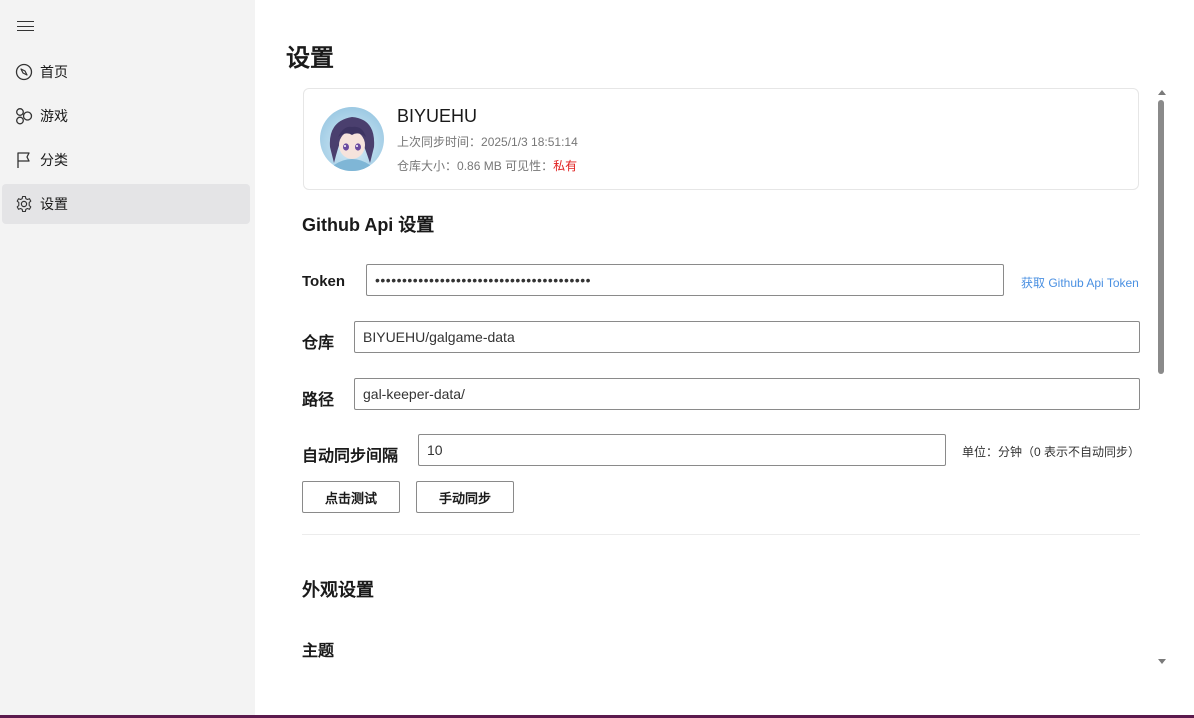 Image resolution: width=1194 pixels, height=718 pixels. I want to click on sidebar-item-games: 游戏, so click(126, 116).